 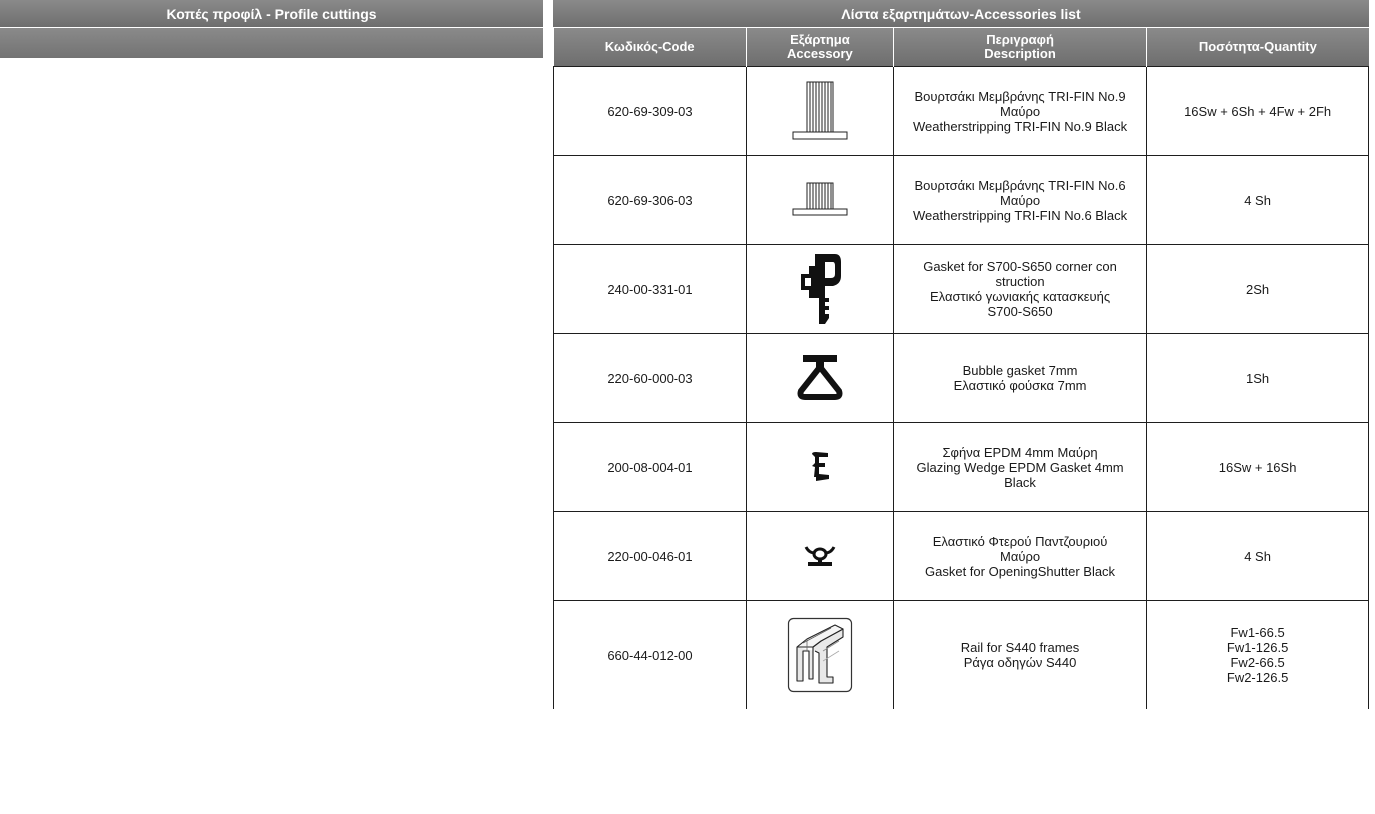 What do you see at coordinates (650, 654) in the screenshot?
I see `code-cell: 660-44-012-00` at bounding box center [650, 654].